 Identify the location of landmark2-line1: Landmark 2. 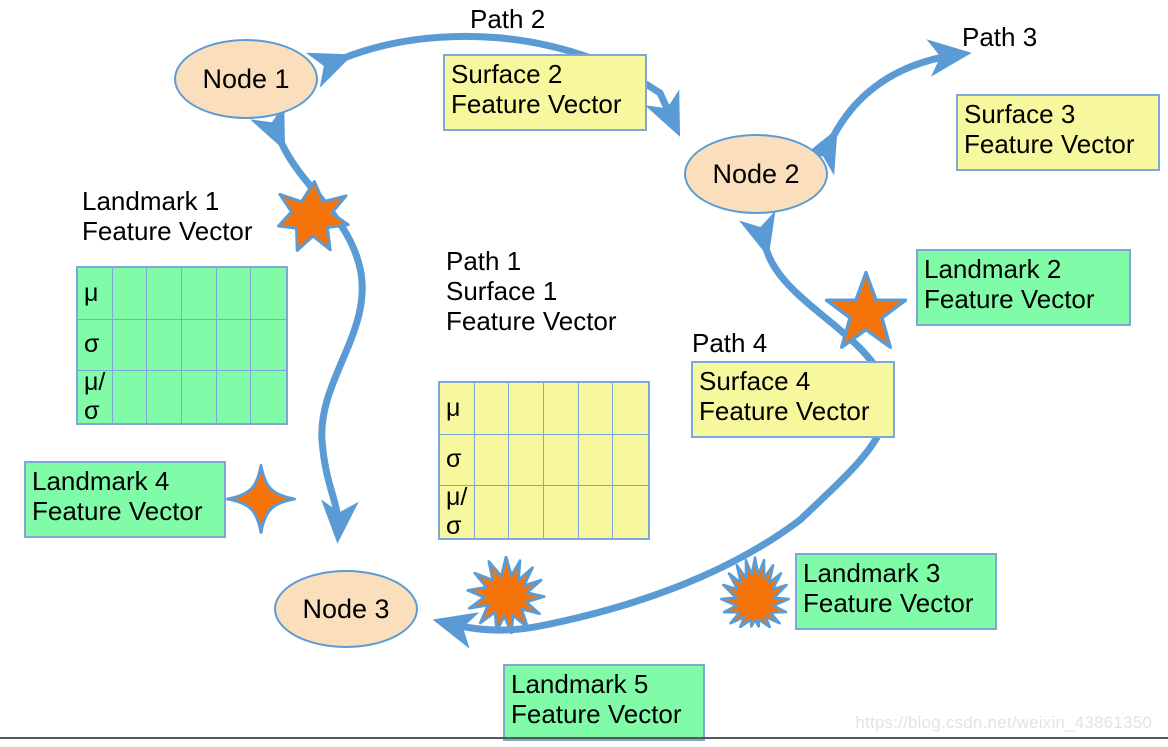
(993, 269).